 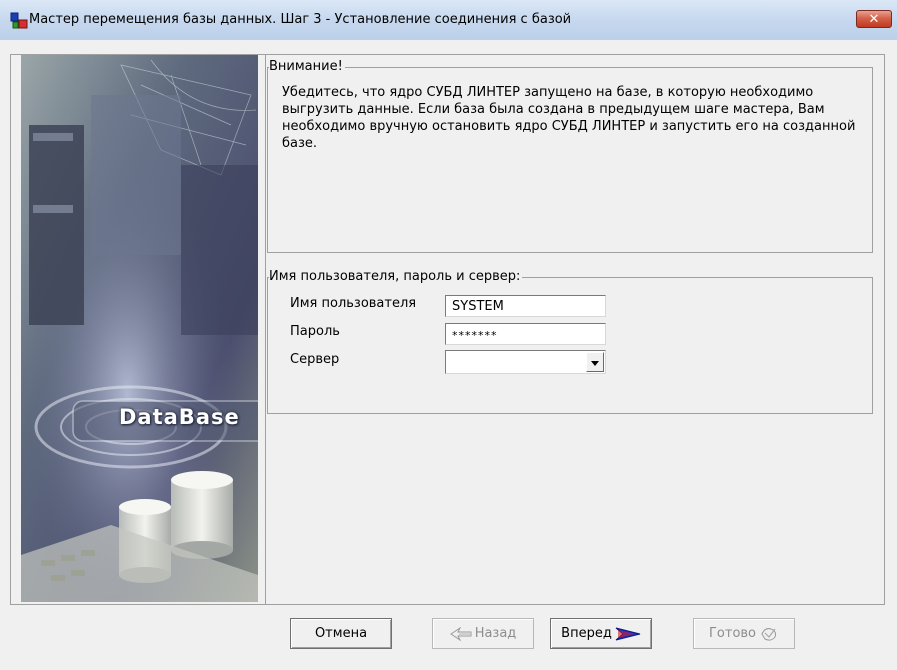 What do you see at coordinates (307, 66) in the screenshot?
I see `notice-legend: Внимание!` at bounding box center [307, 66].